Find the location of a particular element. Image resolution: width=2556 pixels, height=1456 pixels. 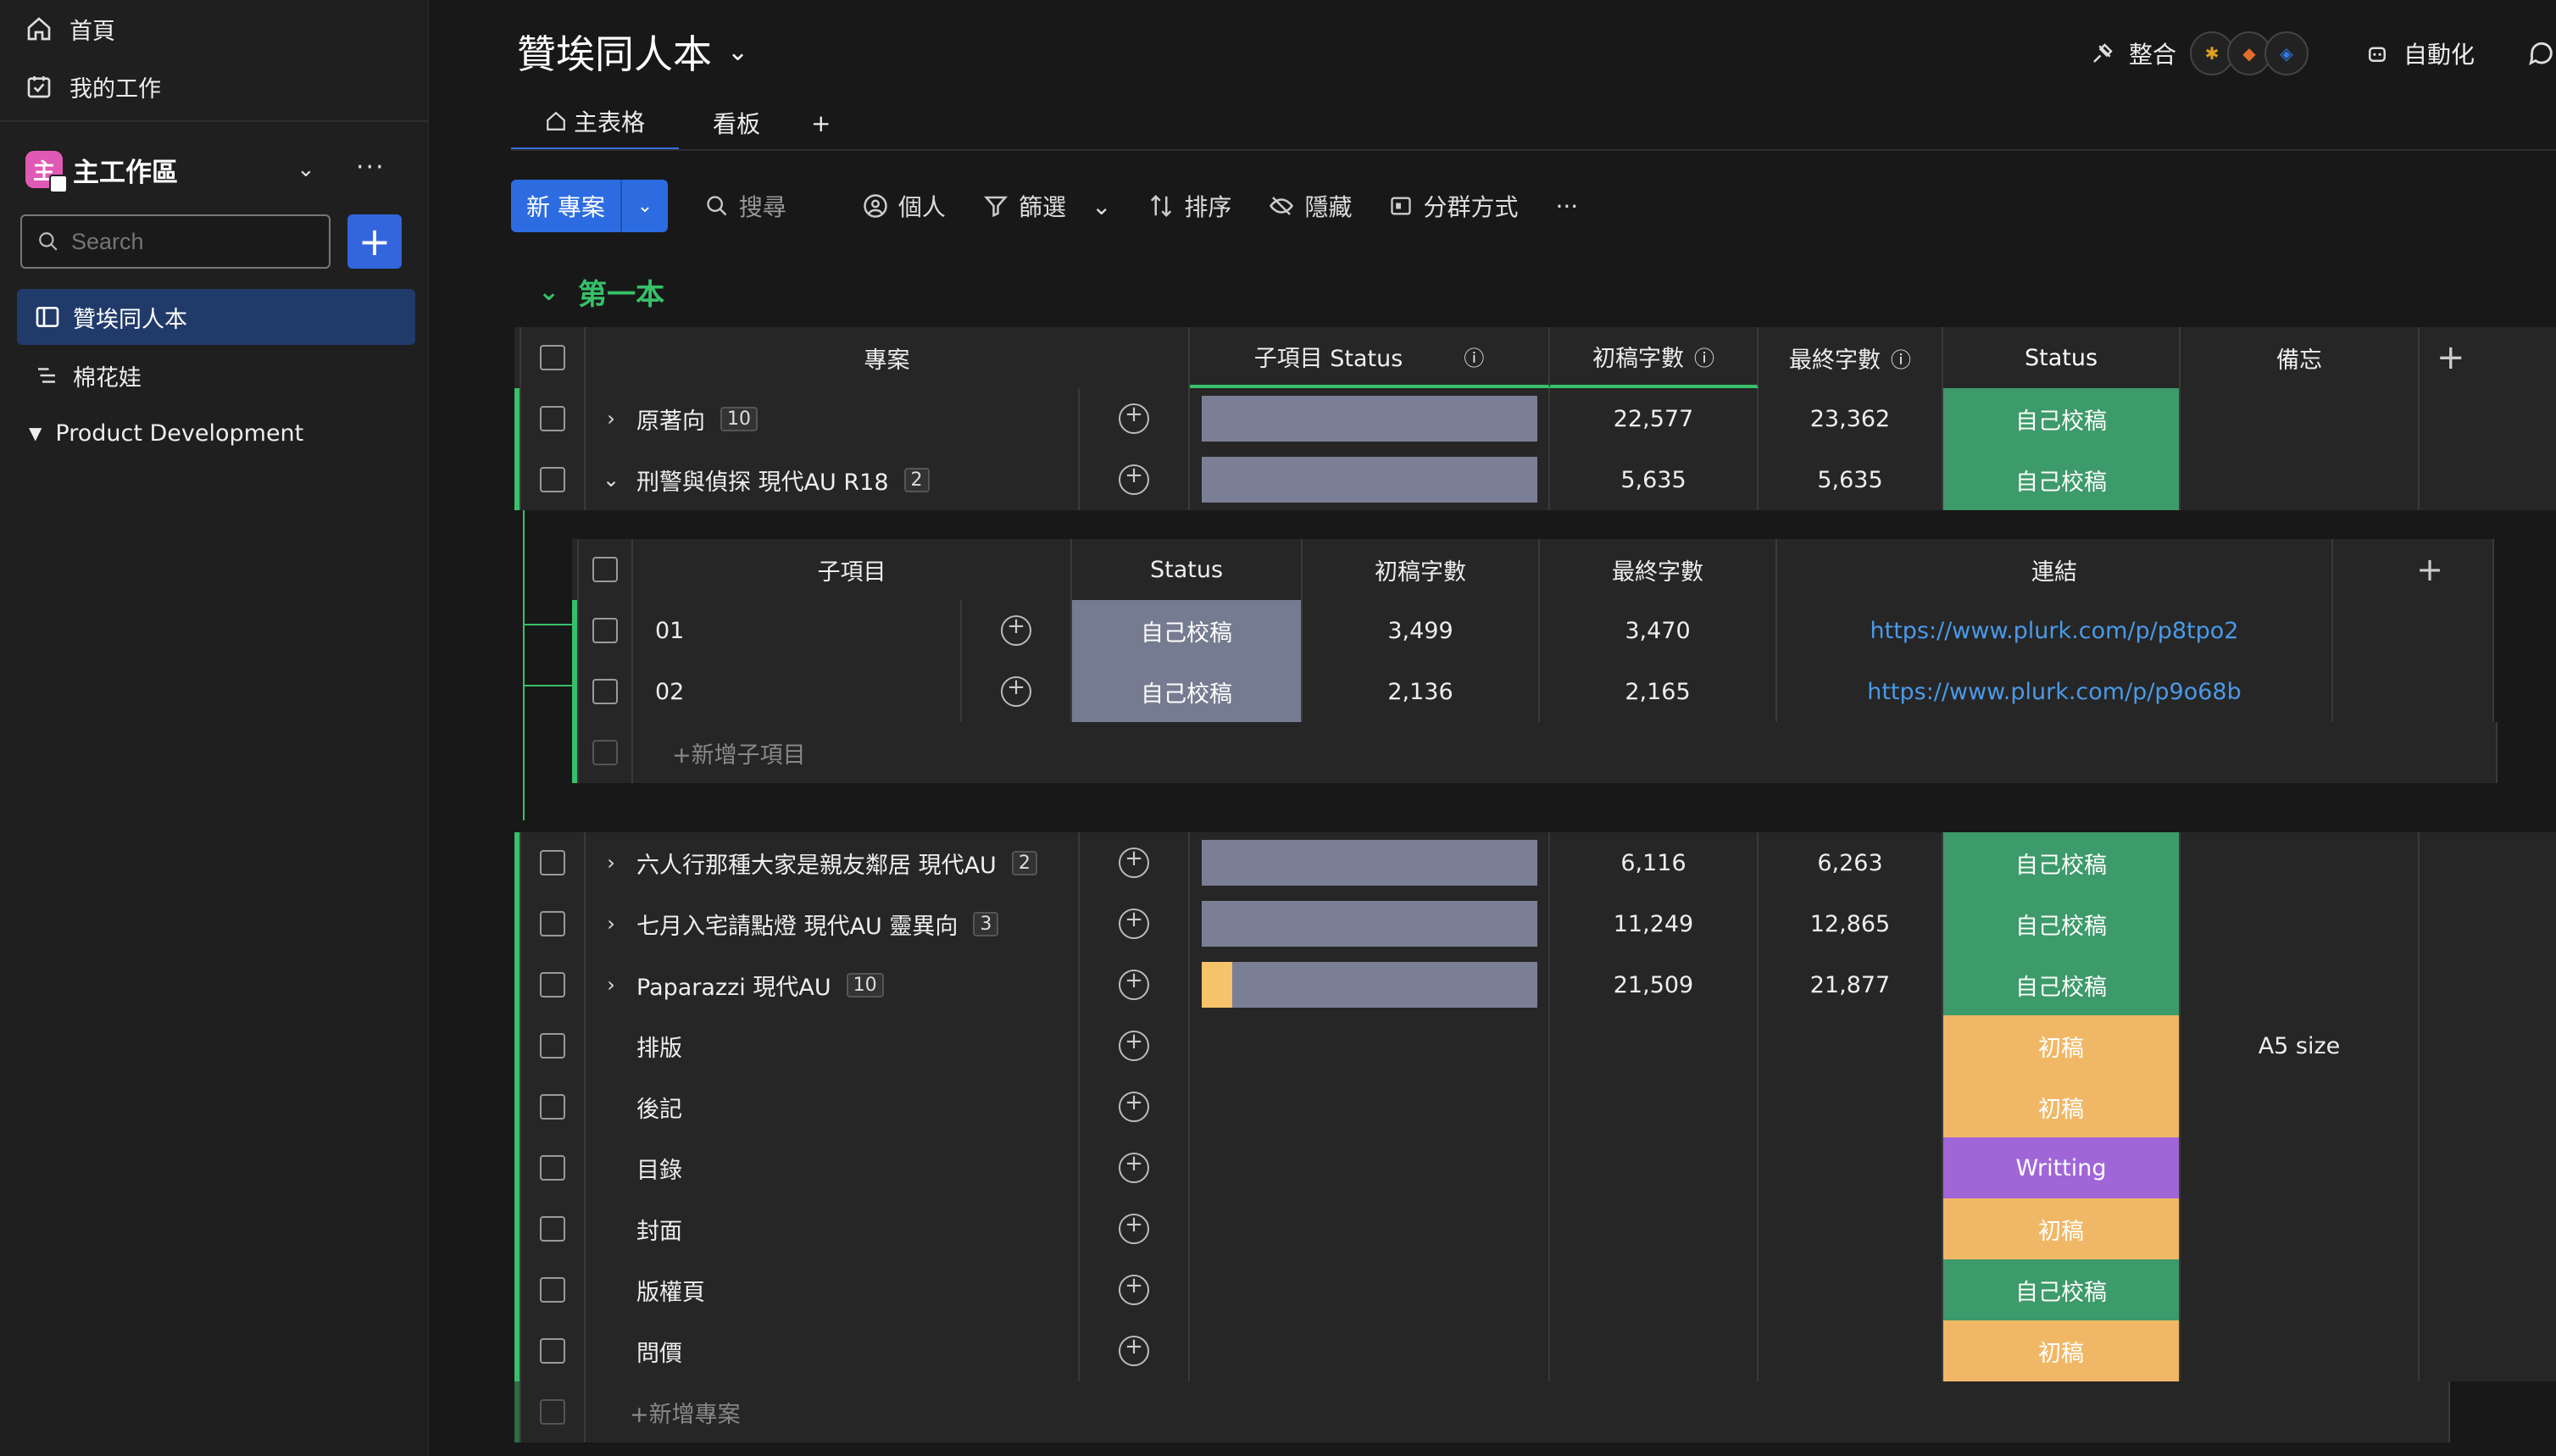

final-count-cell: 2,165 is located at coordinates (1658, 691).